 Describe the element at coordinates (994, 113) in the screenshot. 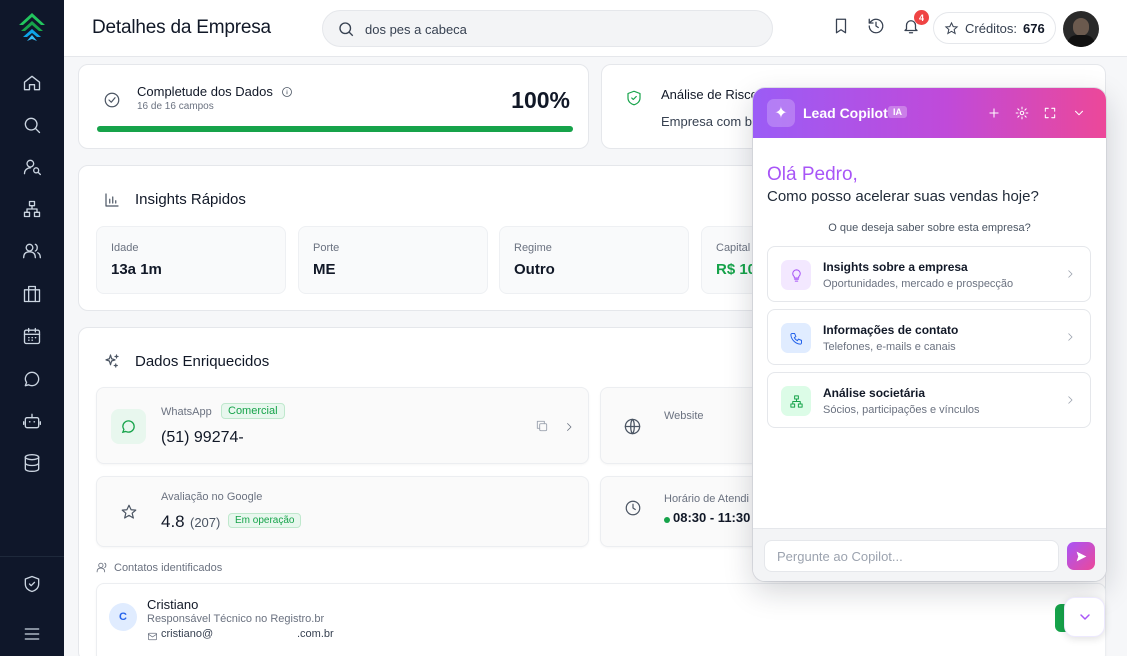

I see `plus-icon` at that location.